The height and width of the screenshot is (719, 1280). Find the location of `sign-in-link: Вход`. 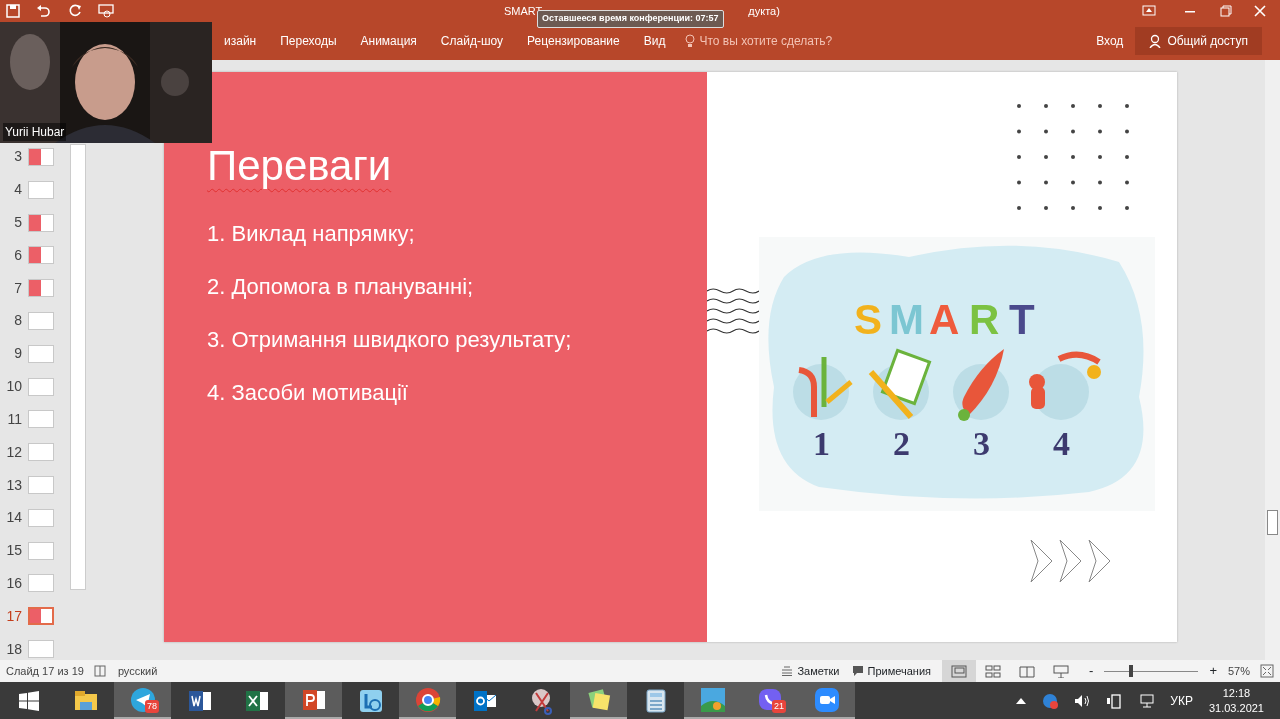

sign-in-link: Вход is located at coordinates (1110, 41).